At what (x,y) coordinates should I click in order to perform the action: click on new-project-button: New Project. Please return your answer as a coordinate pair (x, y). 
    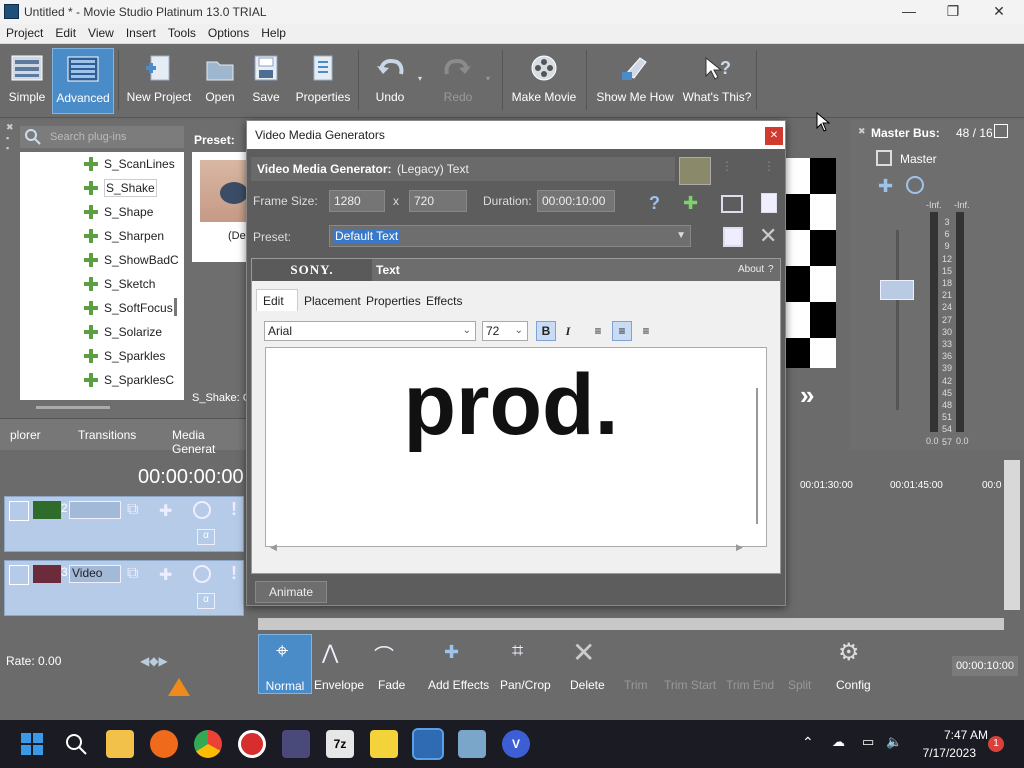
    Looking at the image, I should click on (159, 81).